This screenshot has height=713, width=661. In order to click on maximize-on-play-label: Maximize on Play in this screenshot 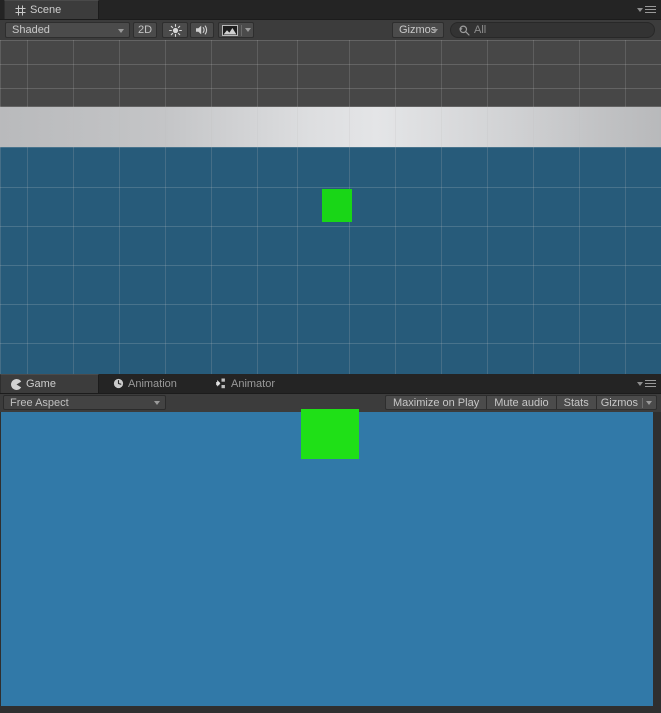, I will do `click(436, 402)`.